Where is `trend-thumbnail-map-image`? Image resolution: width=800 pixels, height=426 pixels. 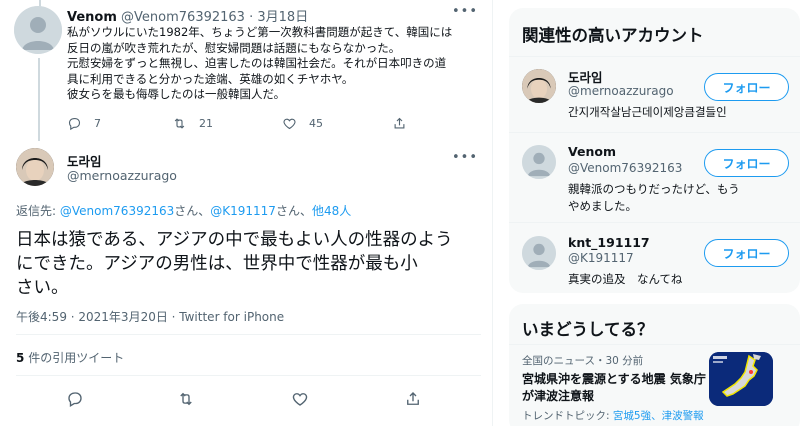 trend-thumbnail-map-image is located at coordinates (741, 379).